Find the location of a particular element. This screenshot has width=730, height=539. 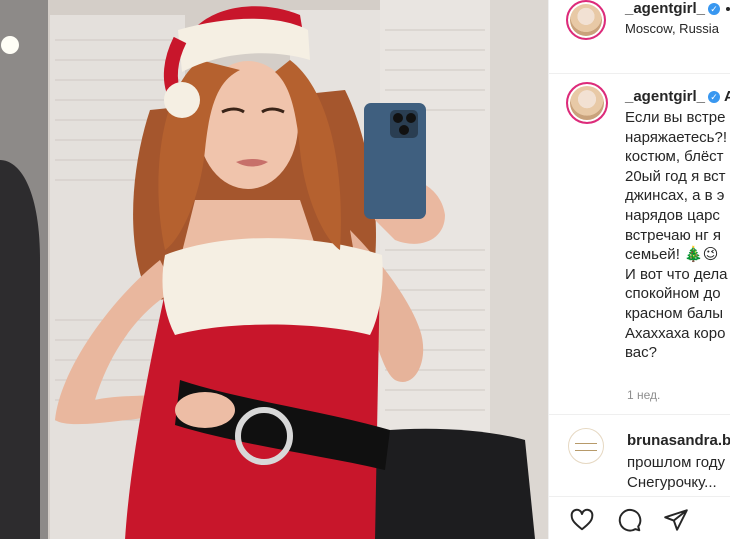

comment-button is located at coordinates (629, 520).